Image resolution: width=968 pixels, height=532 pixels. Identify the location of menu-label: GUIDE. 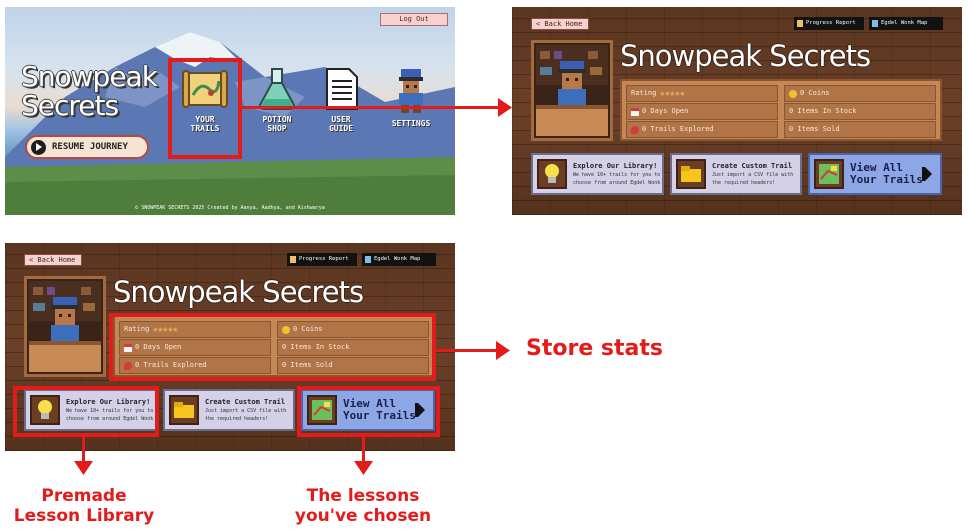
(341, 128).